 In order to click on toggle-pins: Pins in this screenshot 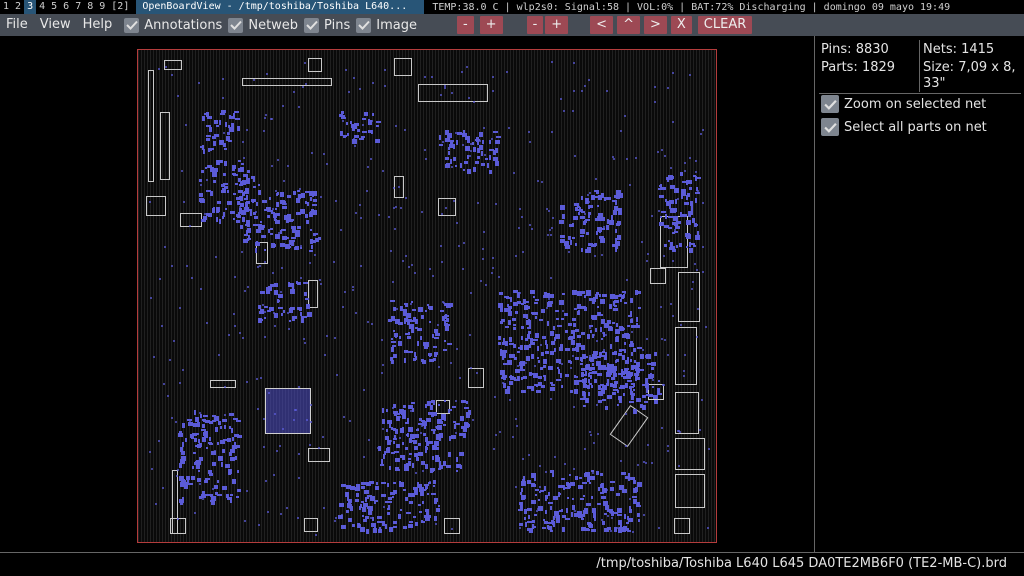, I will do `click(327, 25)`.